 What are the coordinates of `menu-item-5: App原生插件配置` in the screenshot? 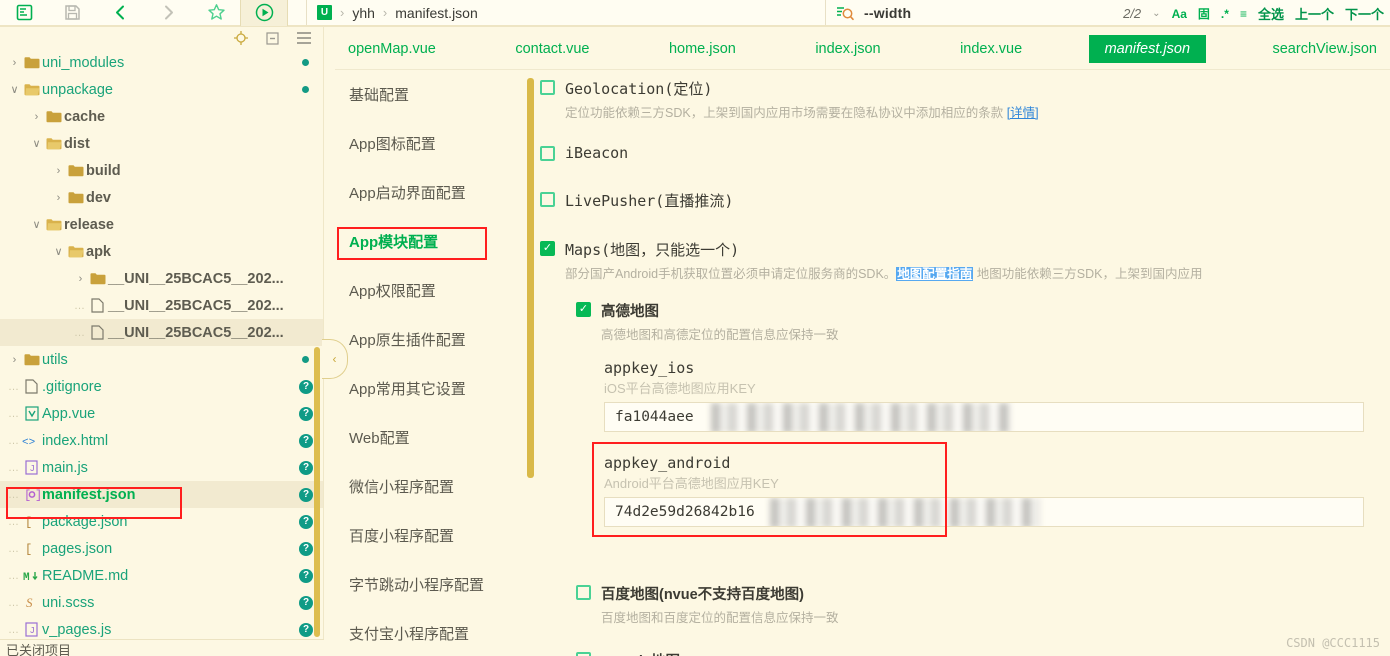 It's located at (426, 339).